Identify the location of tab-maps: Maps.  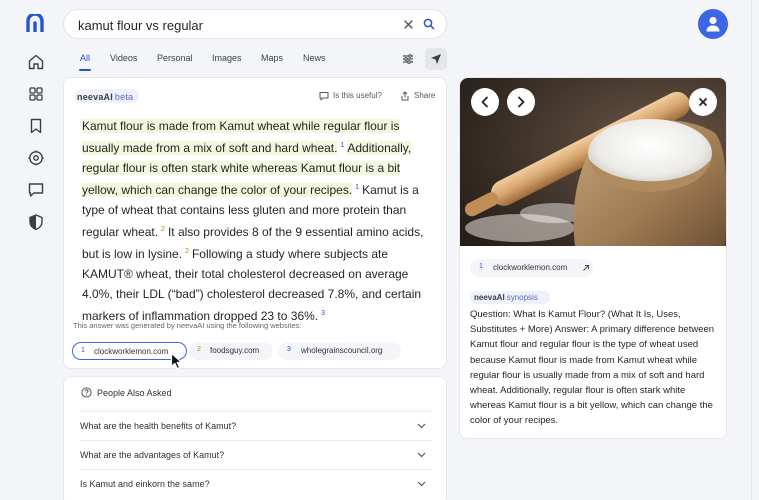
(272, 58).